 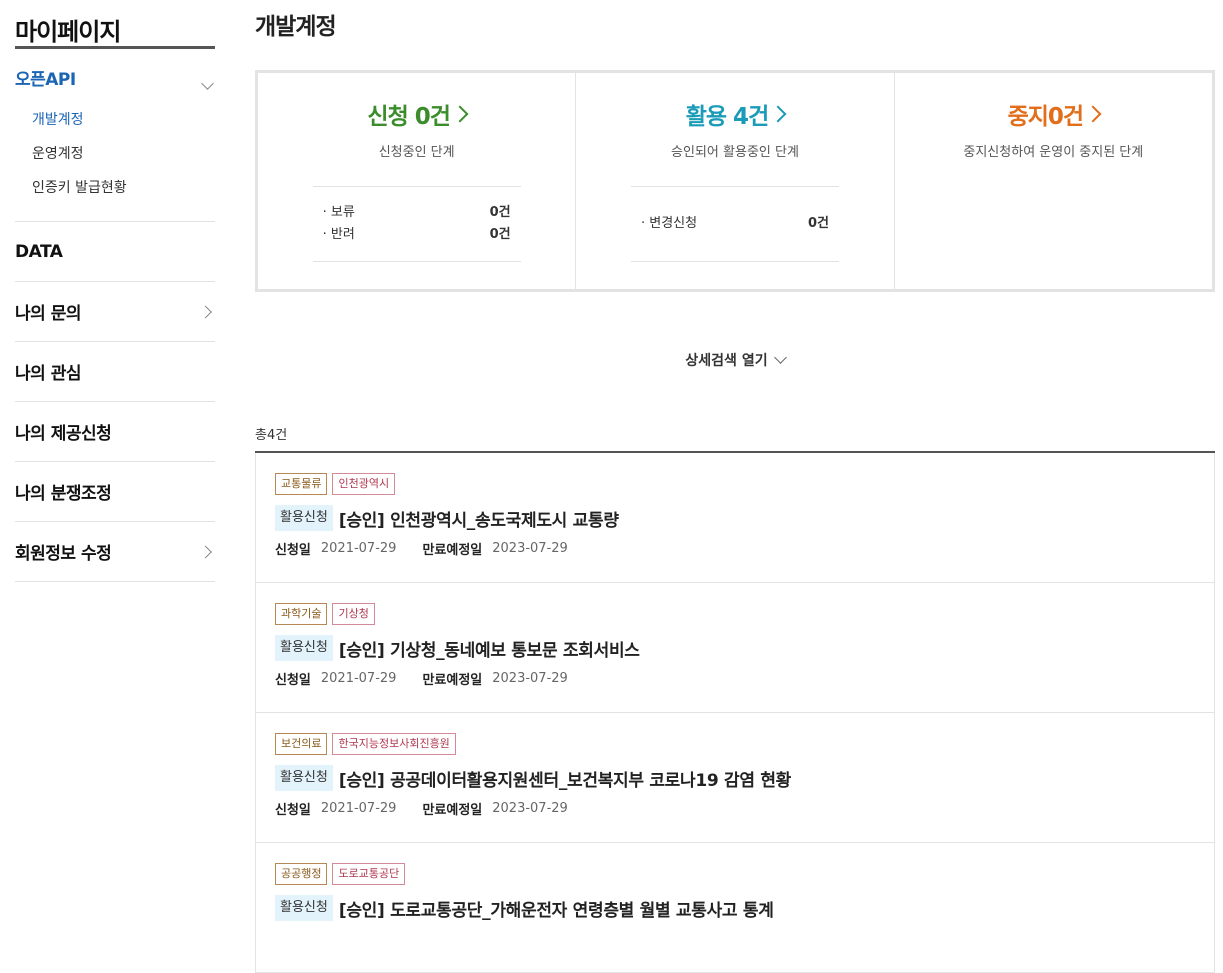 I want to click on summary-use-link: 활용 4건, so click(x=736, y=114).